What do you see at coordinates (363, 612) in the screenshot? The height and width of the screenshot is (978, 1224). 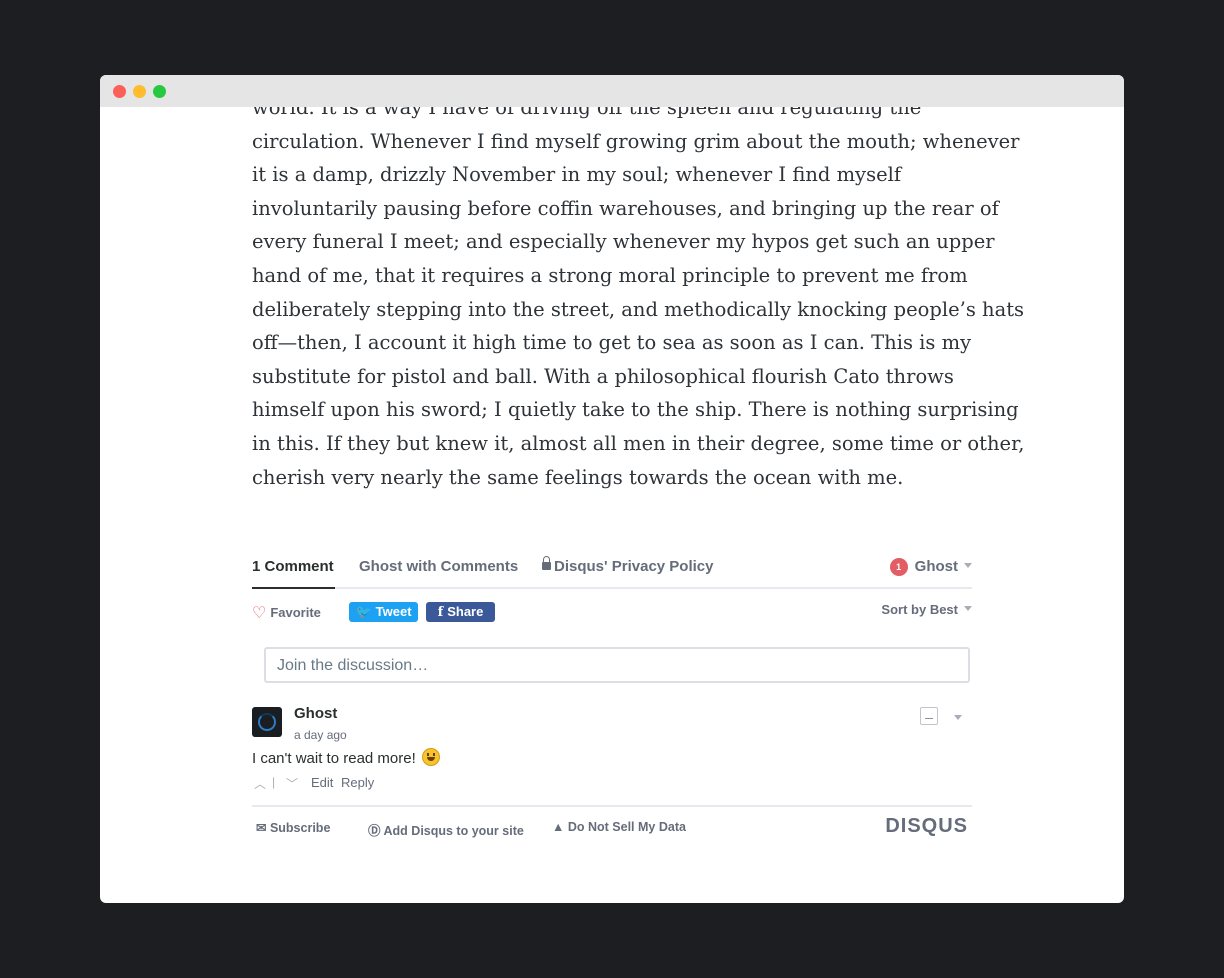 I see `twitter-icon: 🐦` at bounding box center [363, 612].